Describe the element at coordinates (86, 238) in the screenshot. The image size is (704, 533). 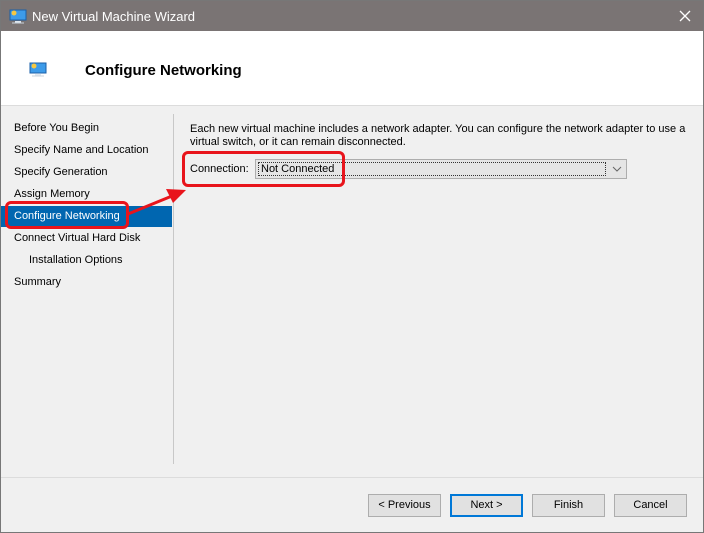
I see `nav-item-connect-virtual-hard-disk: Connect Virtual Hard Disk` at that location.